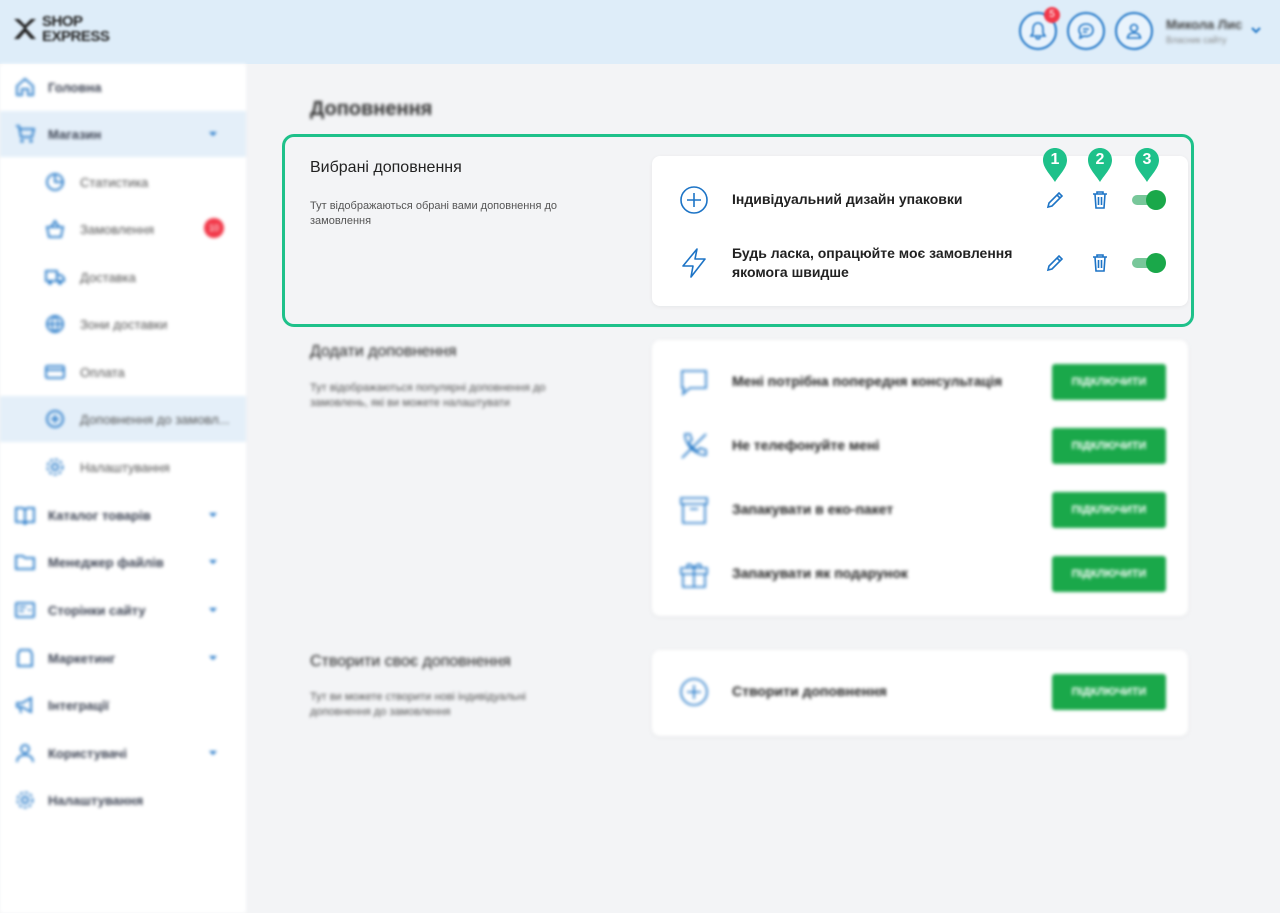  Describe the element at coordinates (1147, 165) in the screenshot. I see `annotation-pin-3: 3` at that location.